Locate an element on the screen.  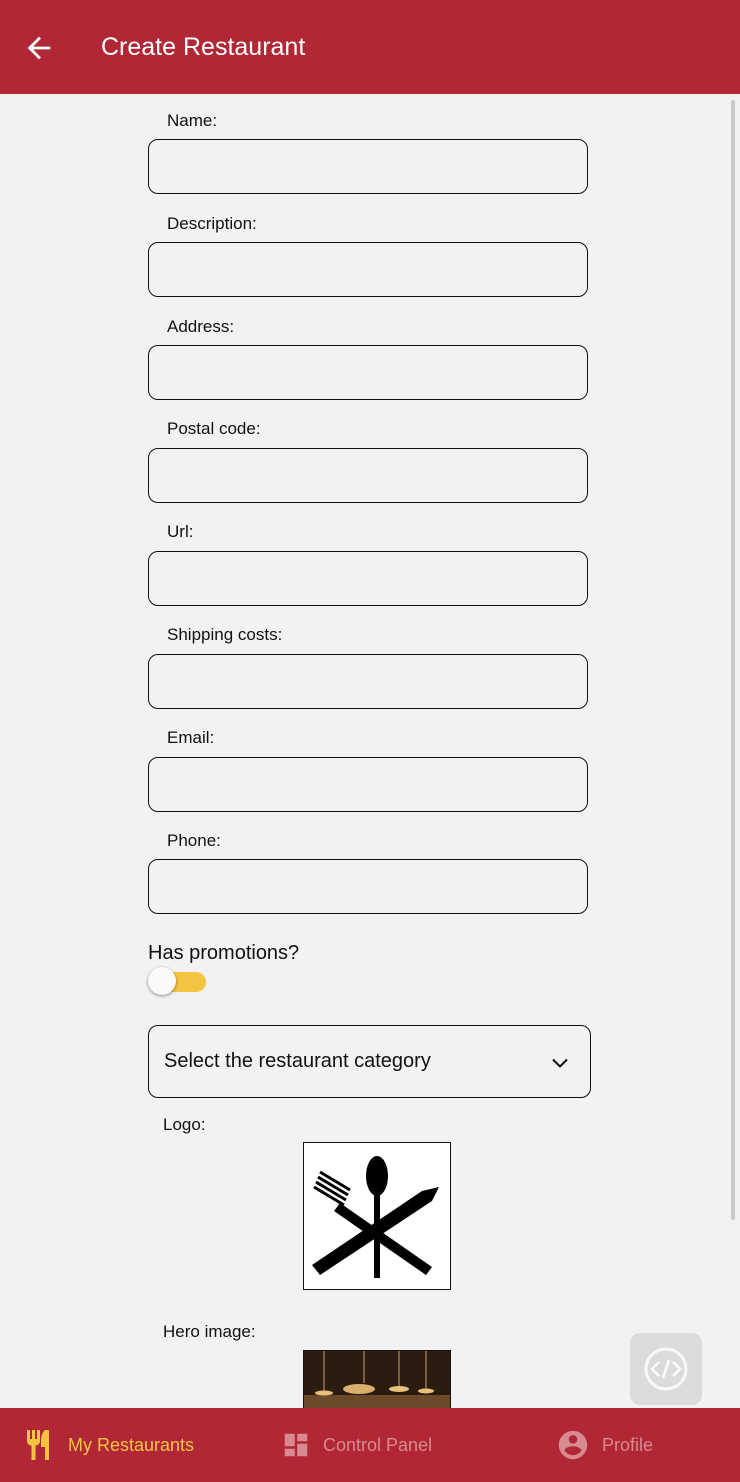
hero-image is located at coordinates (377, 1379).